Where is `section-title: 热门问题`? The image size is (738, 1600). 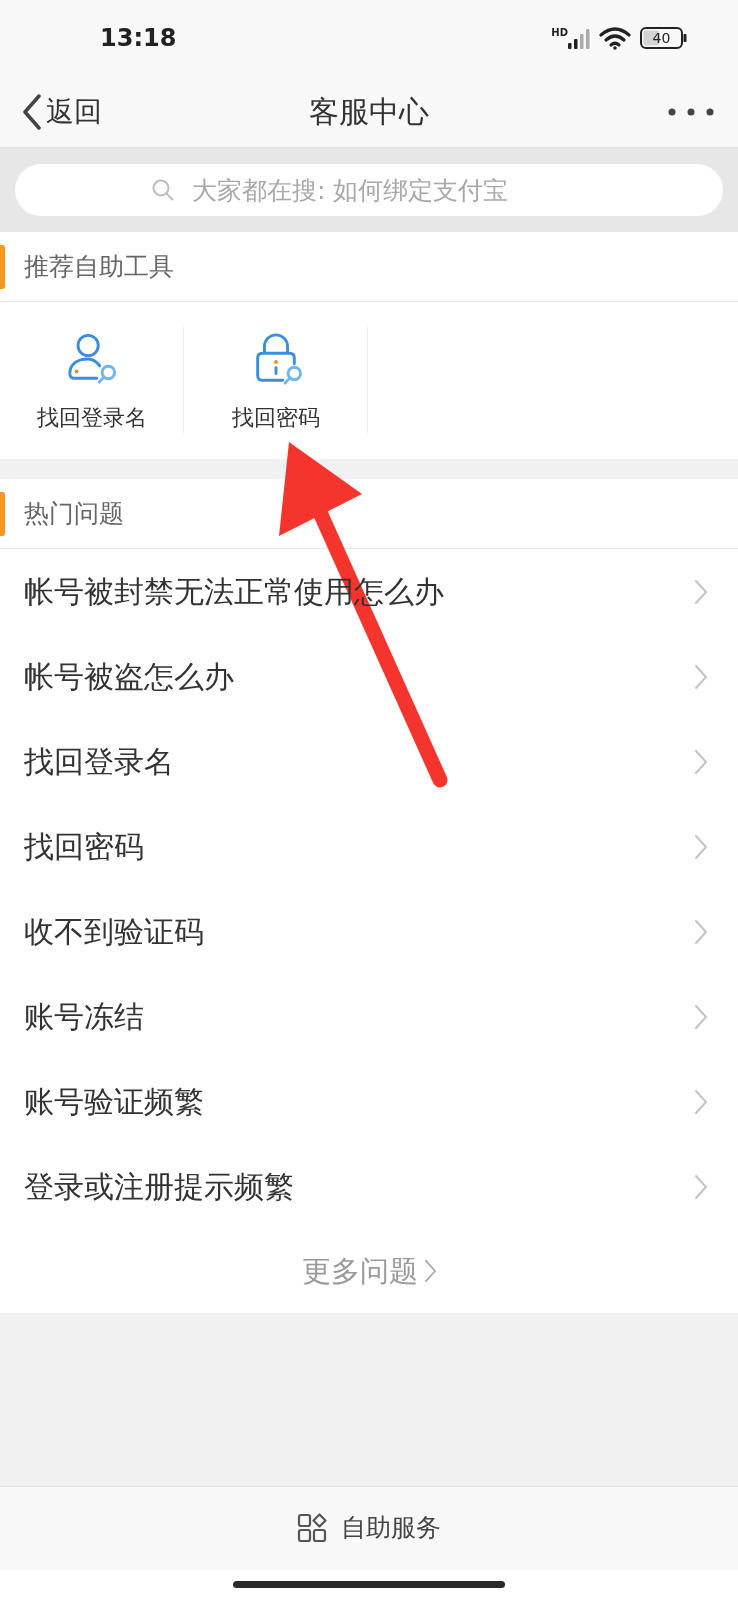
section-title: 热门问题 is located at coordinates (74, 513).